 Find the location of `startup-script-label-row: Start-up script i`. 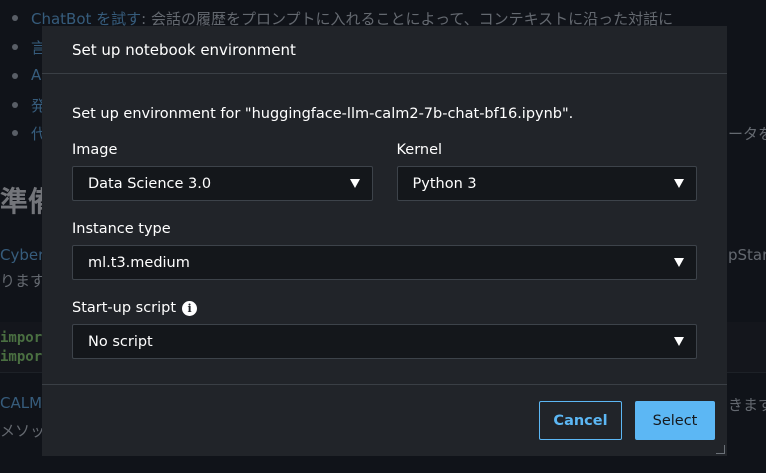

startup-script-label-row: Start-up script i is located at coordinates (384, 308).